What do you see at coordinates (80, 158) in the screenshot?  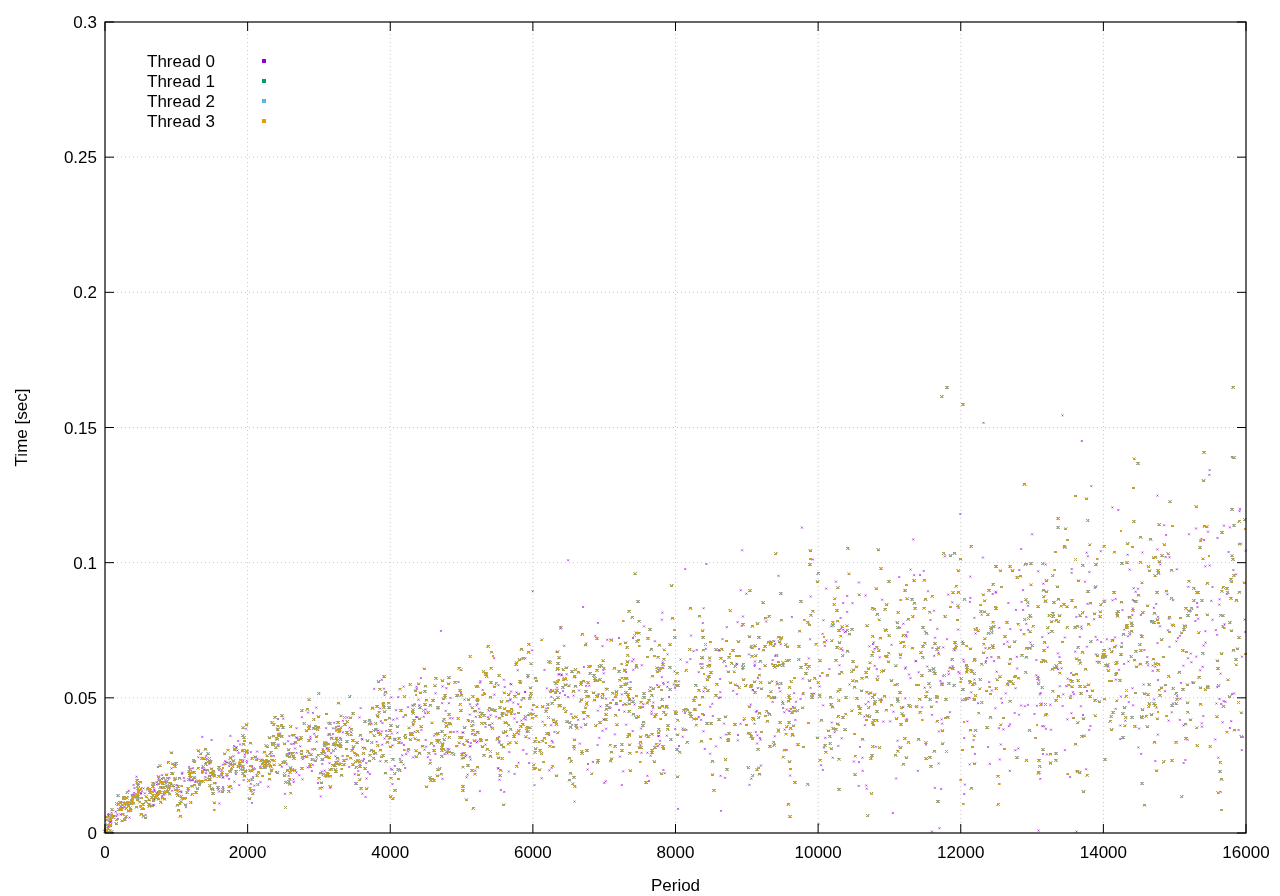 I see `y-tick-label: 0.25` at bounding box center [80, 158].